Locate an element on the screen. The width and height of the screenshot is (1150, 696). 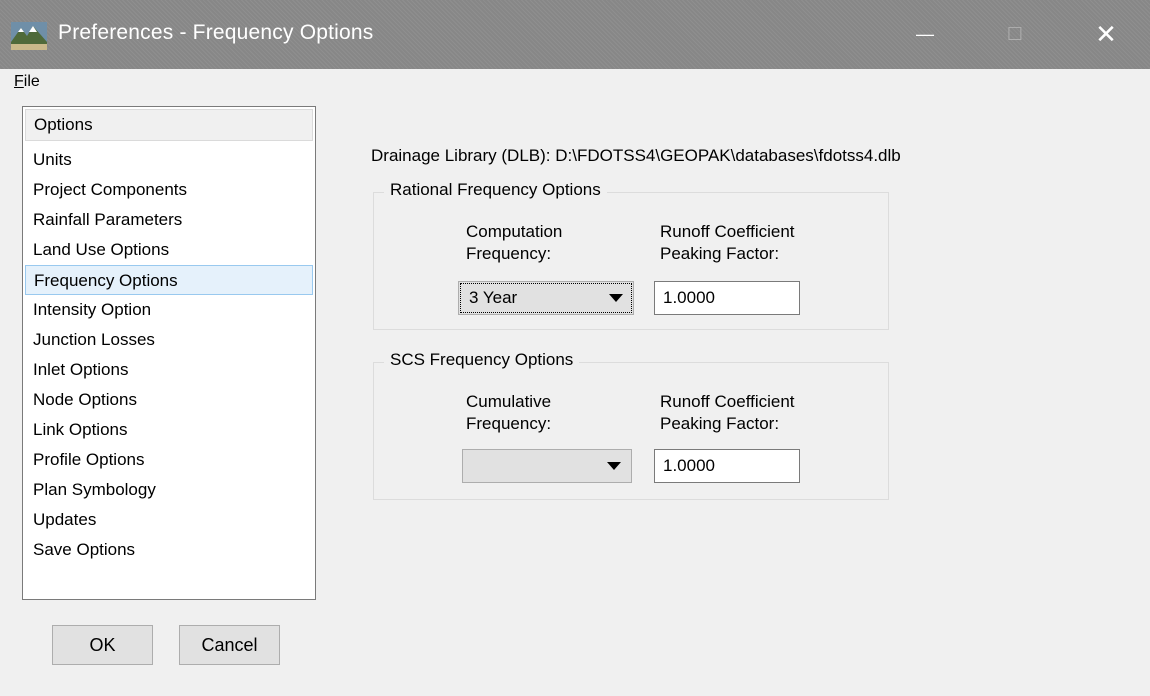
computation-frequency-label-line1: Computation is located at coordinates (514, 231).